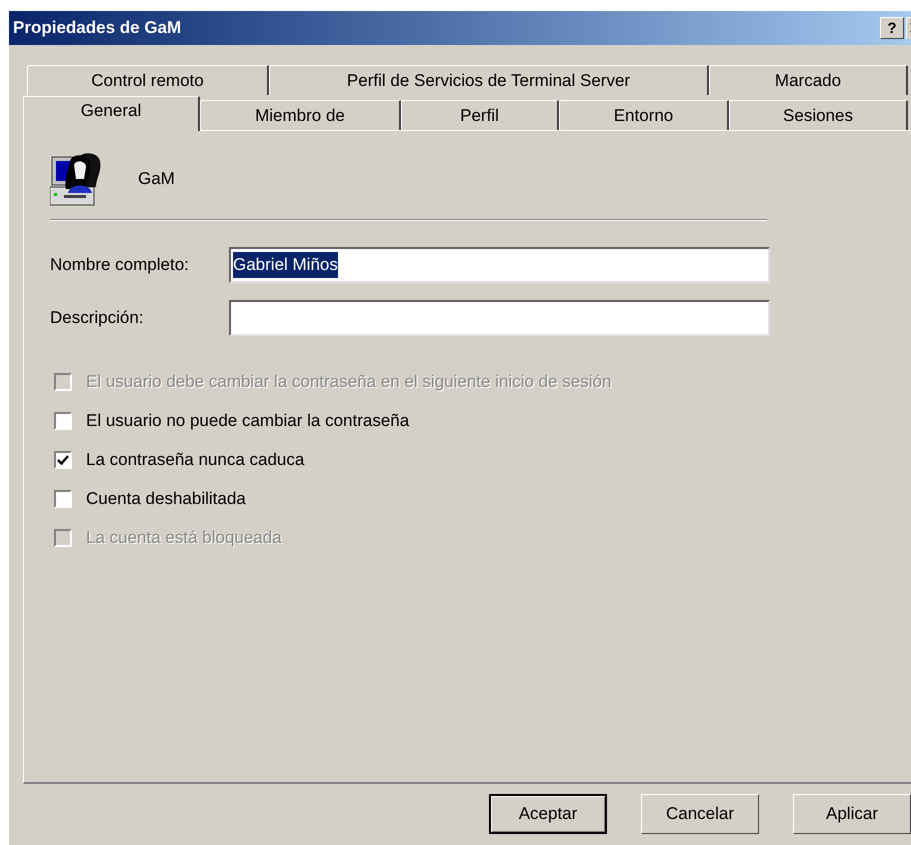  Describe the element at coordinates (166, 499) in the screenshot. I see `checkbox-label: Cuenta deshabilitada` at that location.